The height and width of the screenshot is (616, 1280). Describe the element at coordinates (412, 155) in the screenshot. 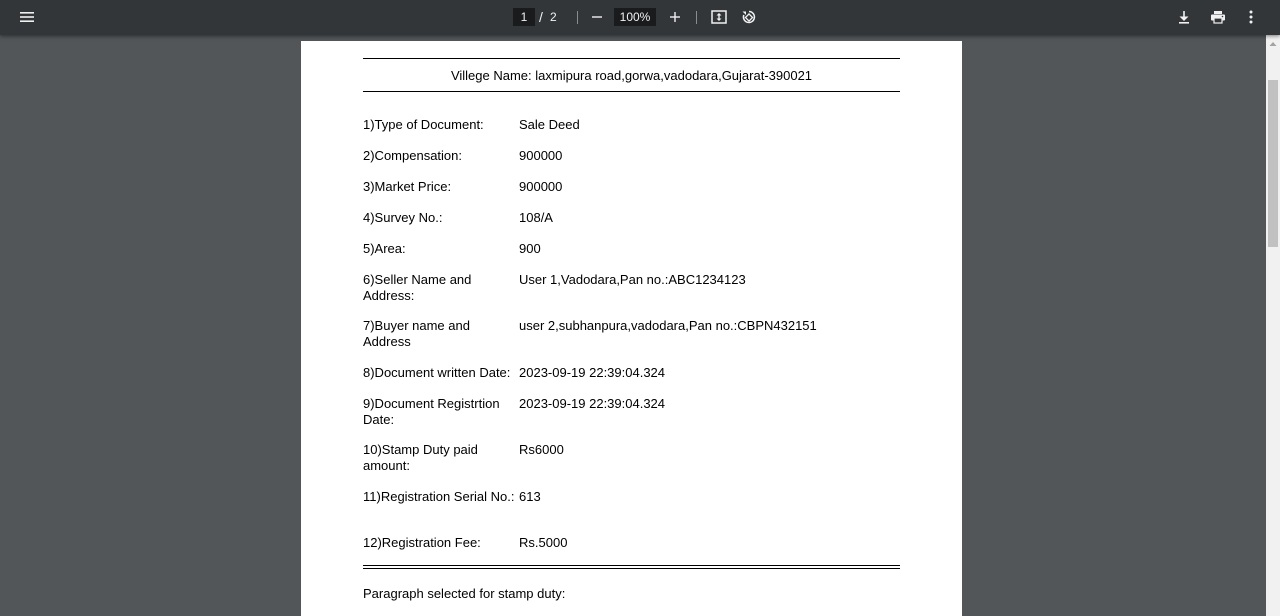

I see `field-label-compensation: 2)Compensation:` at that location.